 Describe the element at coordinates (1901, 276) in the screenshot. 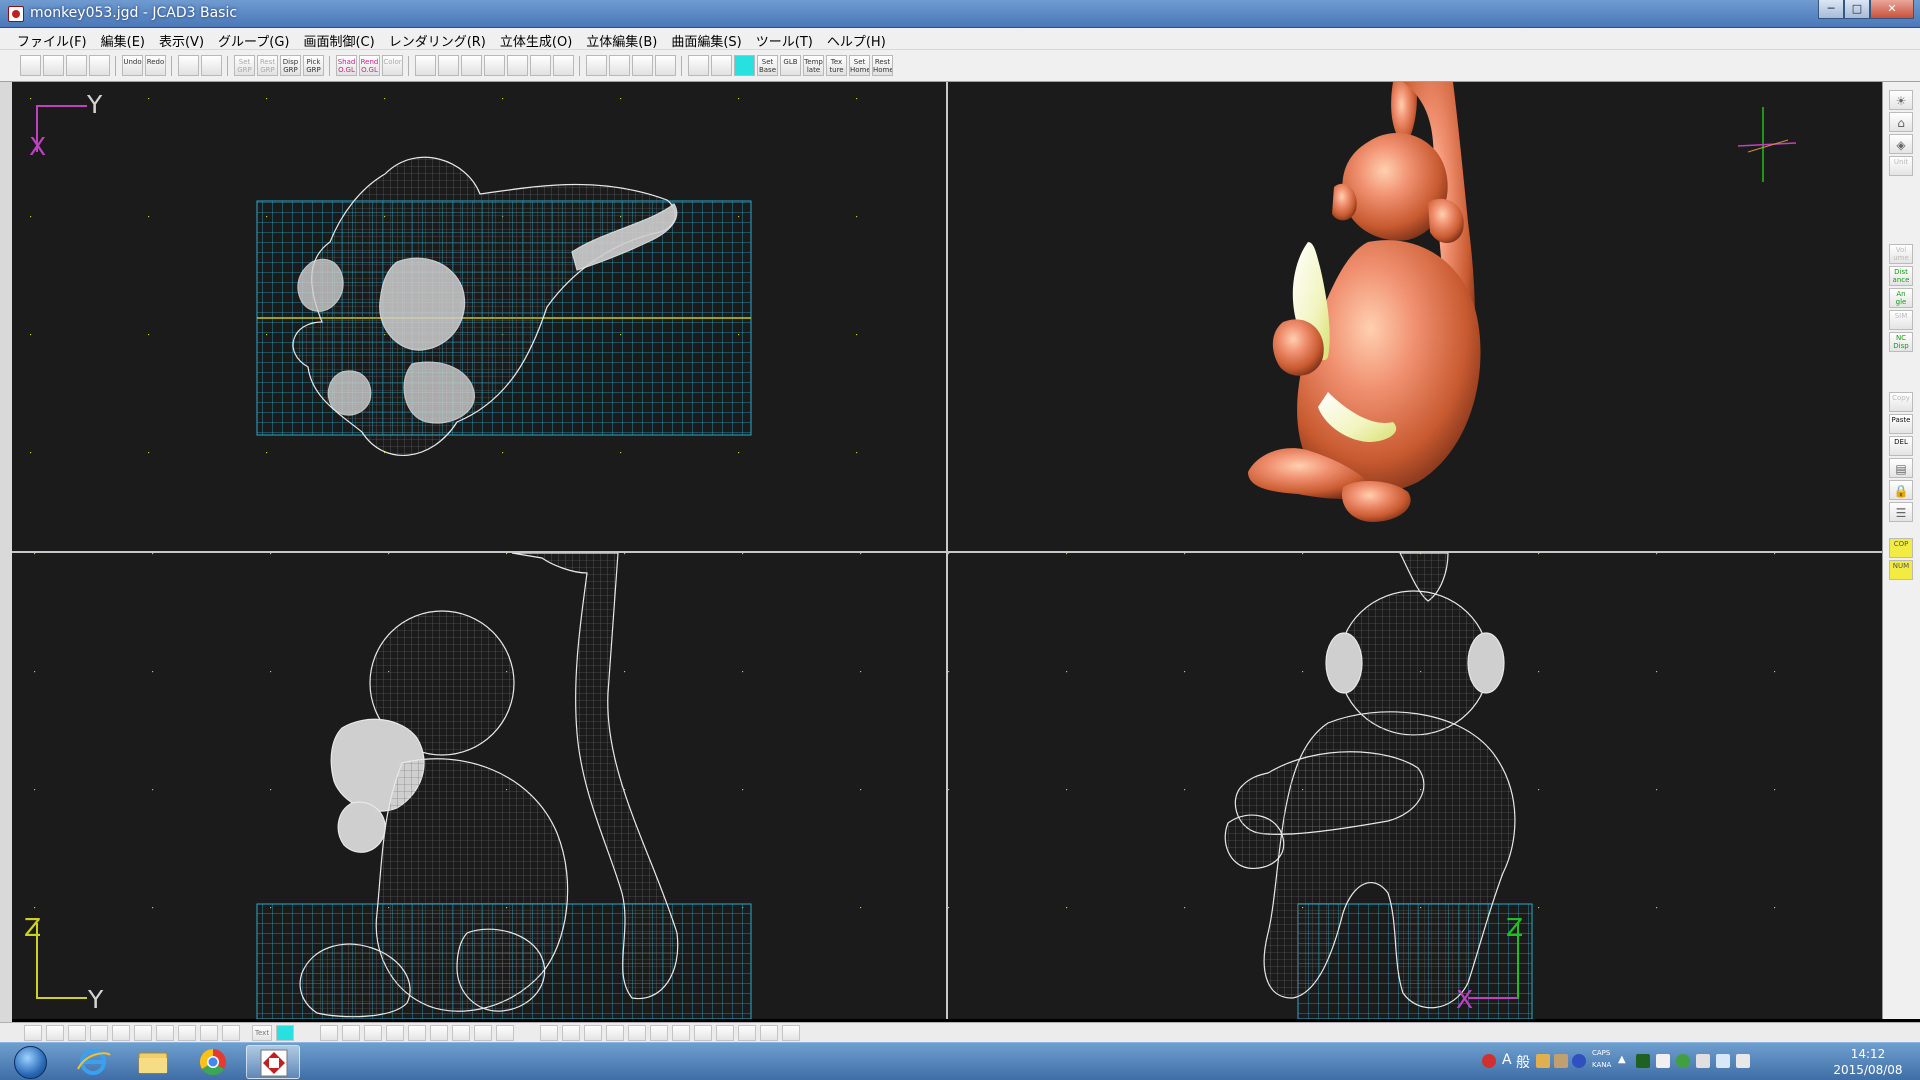

I see `distance-button: Dist ance` at that location.